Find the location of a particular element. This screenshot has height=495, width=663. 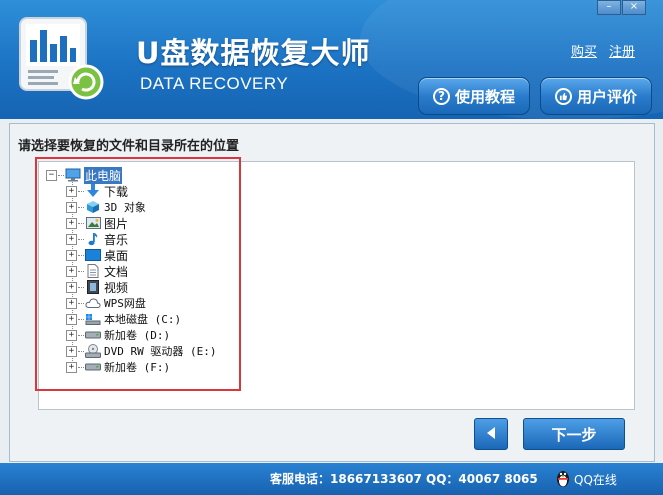

video-icon is located at coordinates (93, 287).